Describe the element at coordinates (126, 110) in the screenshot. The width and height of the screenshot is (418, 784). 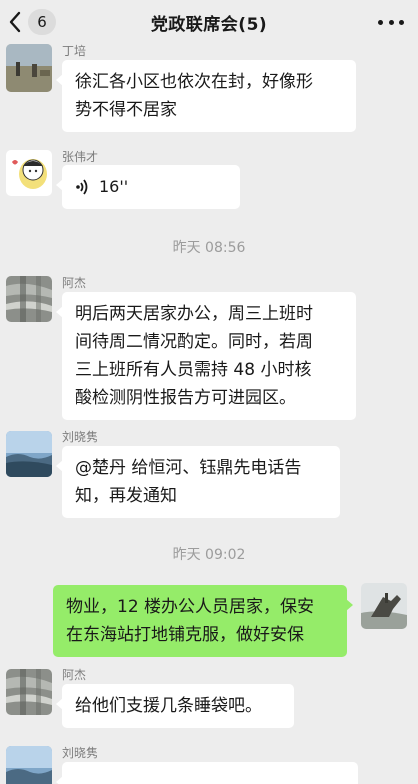
I see `message-text-line: 势不得不居家` at that location.